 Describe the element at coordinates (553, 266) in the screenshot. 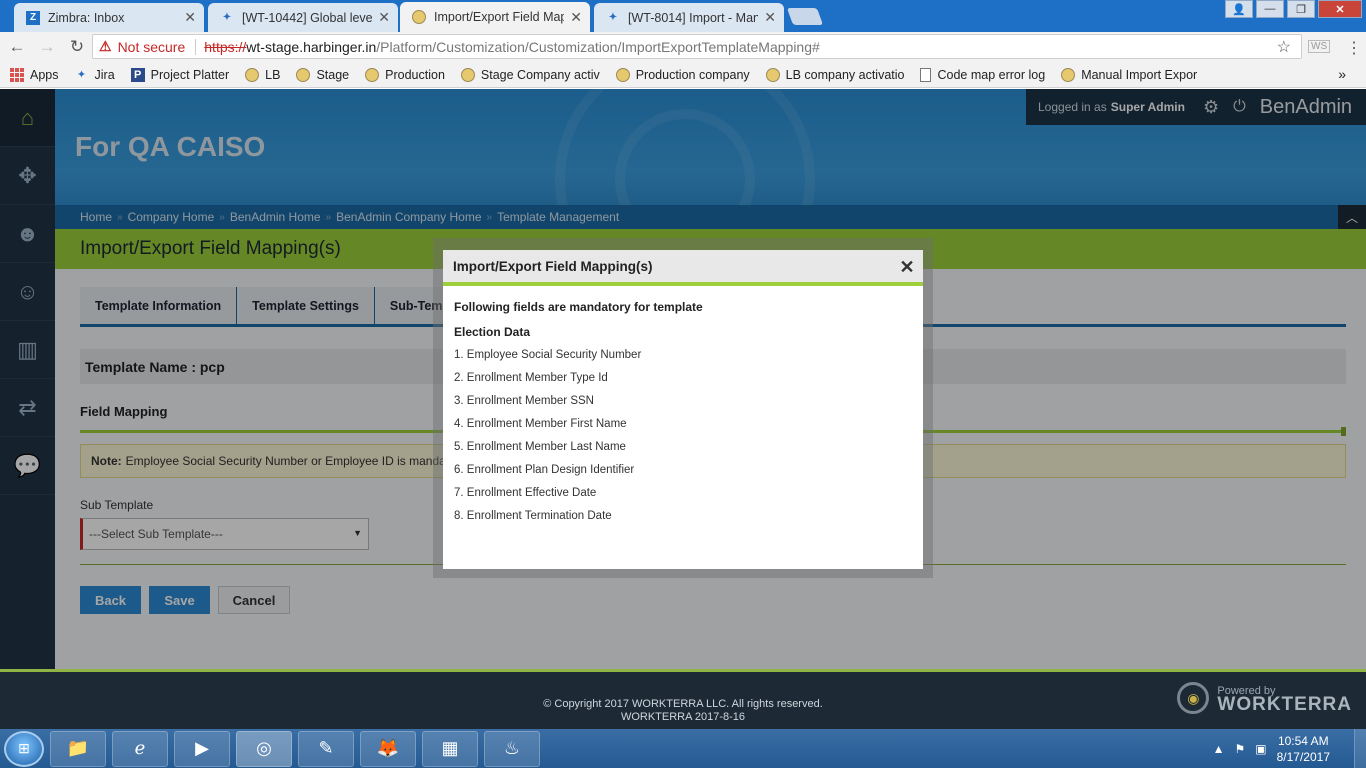

I see `dialog-title: Import/Export Field Mapping(s)` at that location.